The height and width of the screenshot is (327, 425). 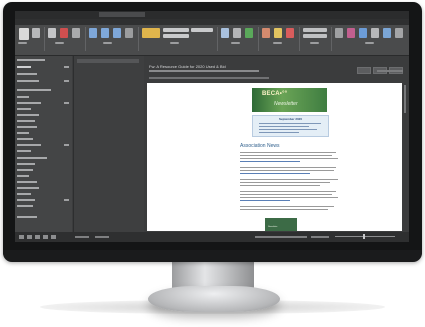 I want to click on unread-read-icon, so click(x=266, y=33).